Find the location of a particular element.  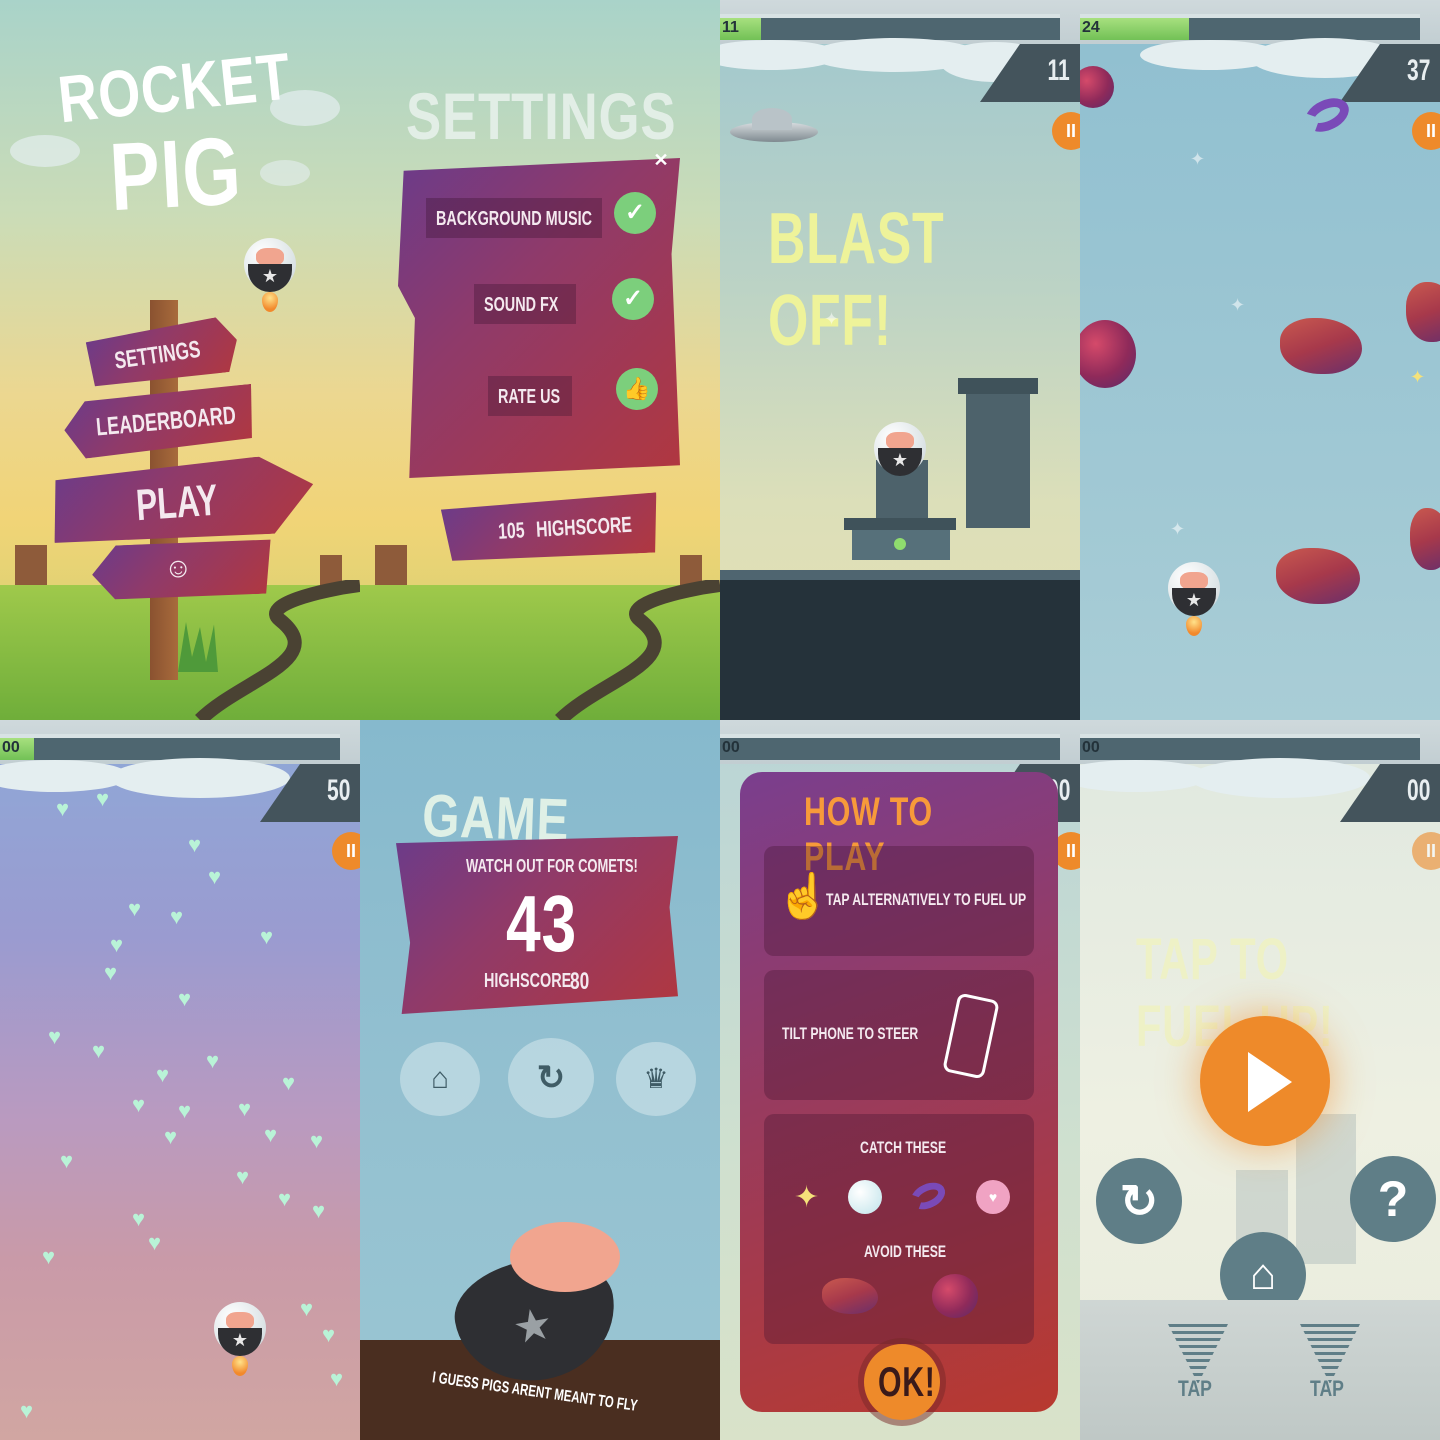

fuel-up-screen: 00 00 II TAP TO FUEL UP! ↻ ? ⌂ TAP TAP is located at coordinates (1260, 1080).